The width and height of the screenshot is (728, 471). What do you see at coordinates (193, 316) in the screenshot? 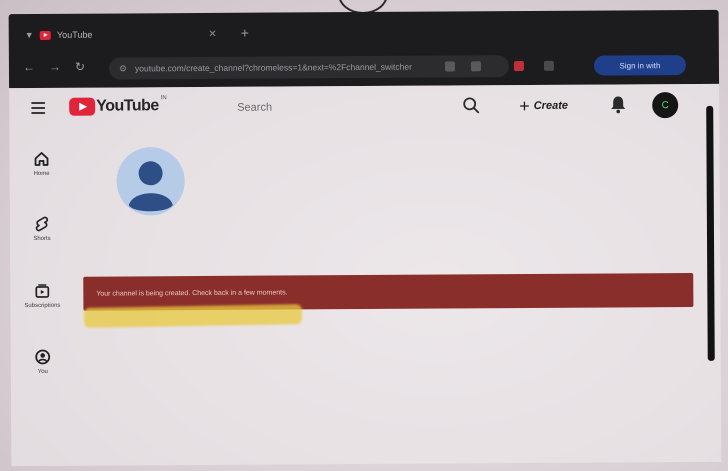
I see `highlighter-stroke` at bounding box center [193, 316].